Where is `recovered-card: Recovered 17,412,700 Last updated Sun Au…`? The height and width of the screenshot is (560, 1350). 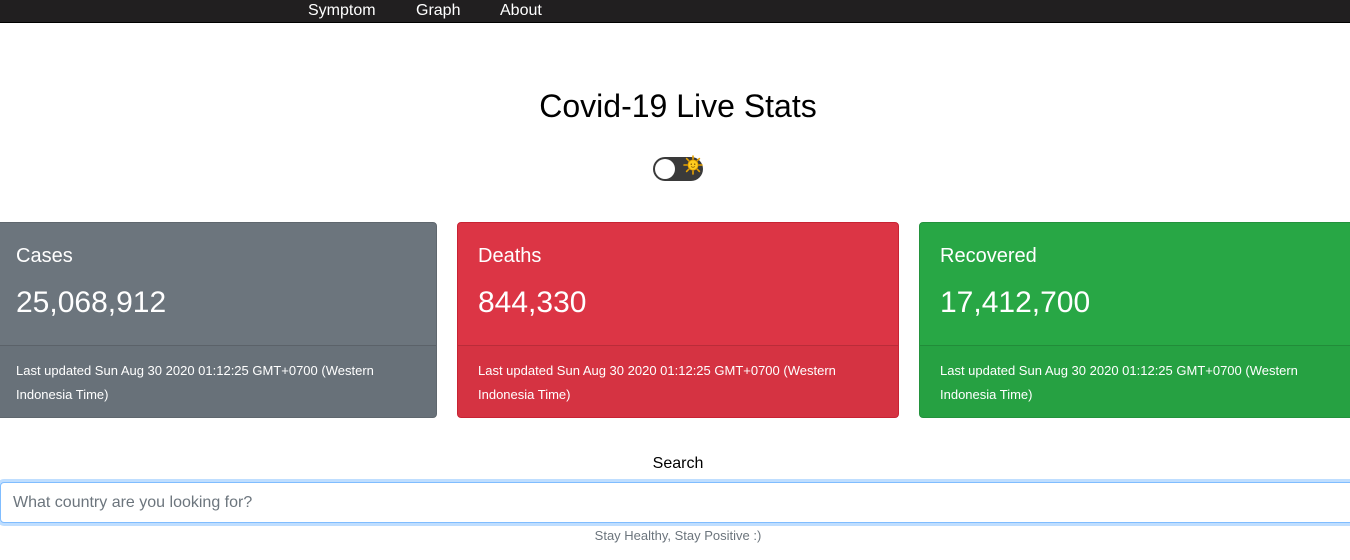 recovered-card: Recovered 17,412,700 Last updated Sun Au… is located at coordinates (1134, 320).